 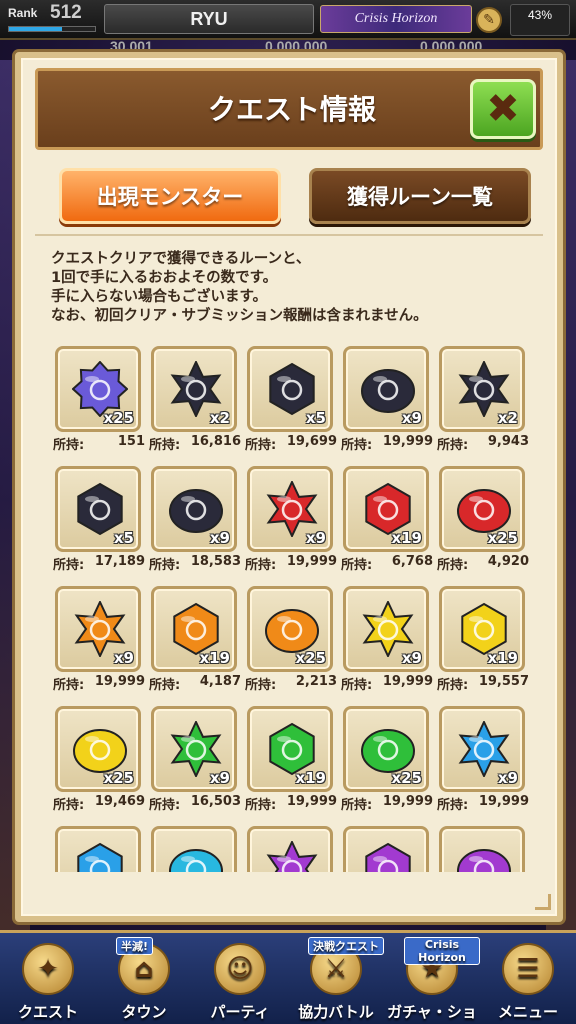 I want to click on rune-item: x19 所持: 19,557, so click(x=483, y=640).